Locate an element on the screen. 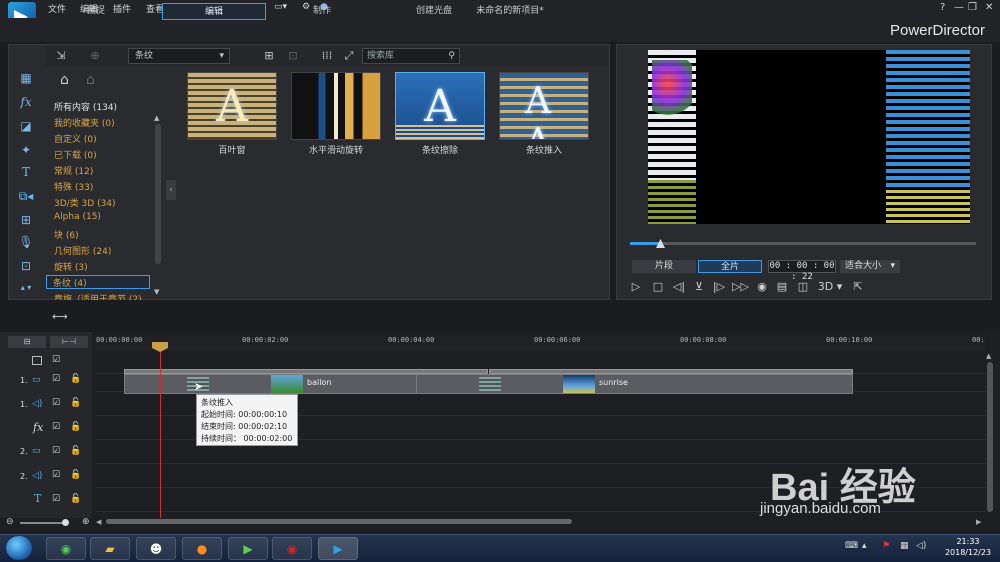  tray-security-icon: ⚑ is located at coordinates (886, 546).